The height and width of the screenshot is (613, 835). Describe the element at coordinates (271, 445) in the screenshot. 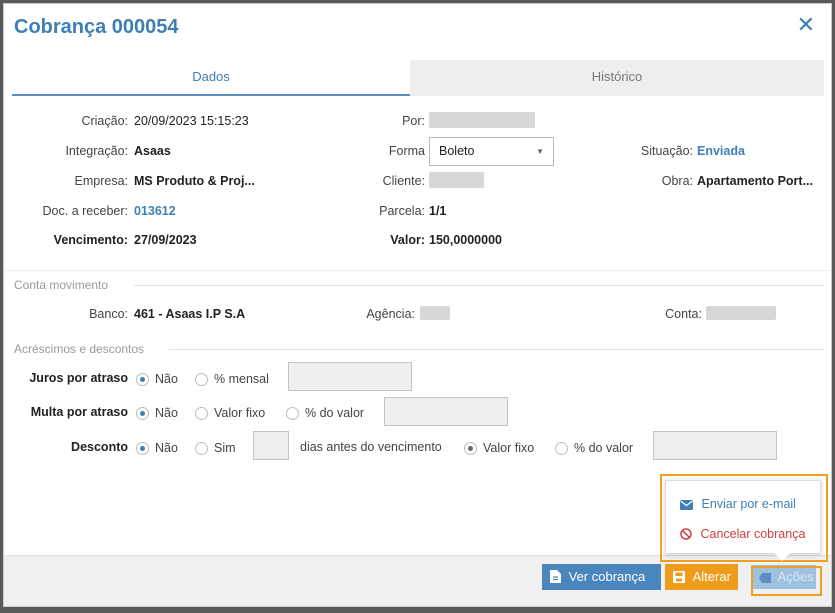

I see `dias-input` at that location.